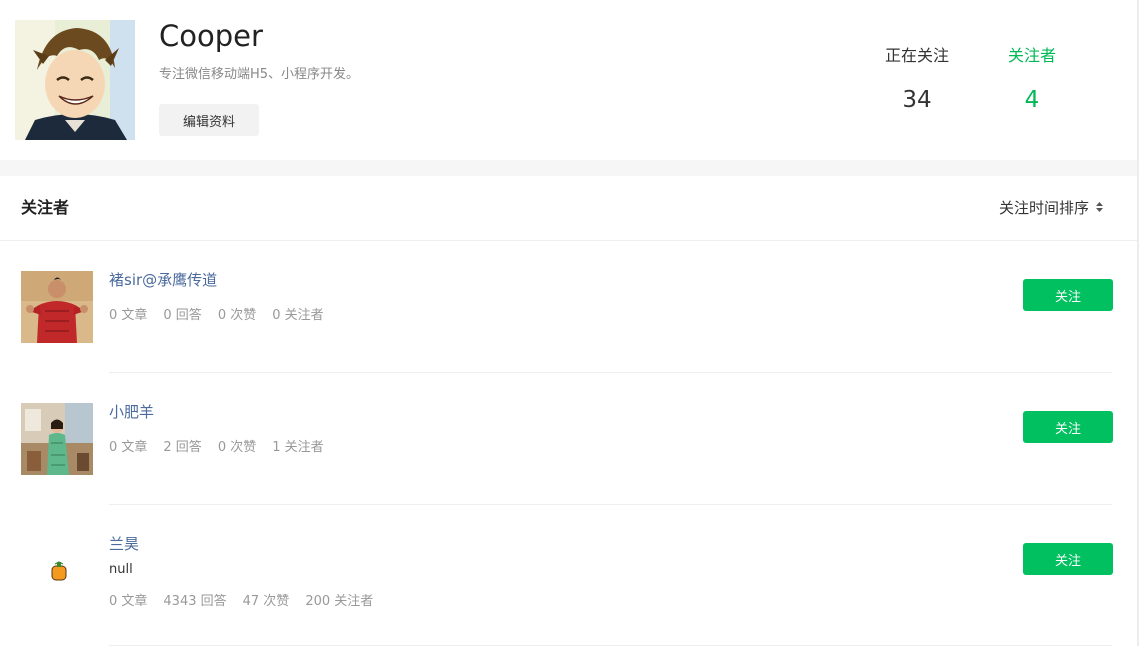 The image size is (1139, 646). What do you see at coordinates (121, 569) in the screenshot?
I see `user-bio: null` at bounding box center [121, 569].